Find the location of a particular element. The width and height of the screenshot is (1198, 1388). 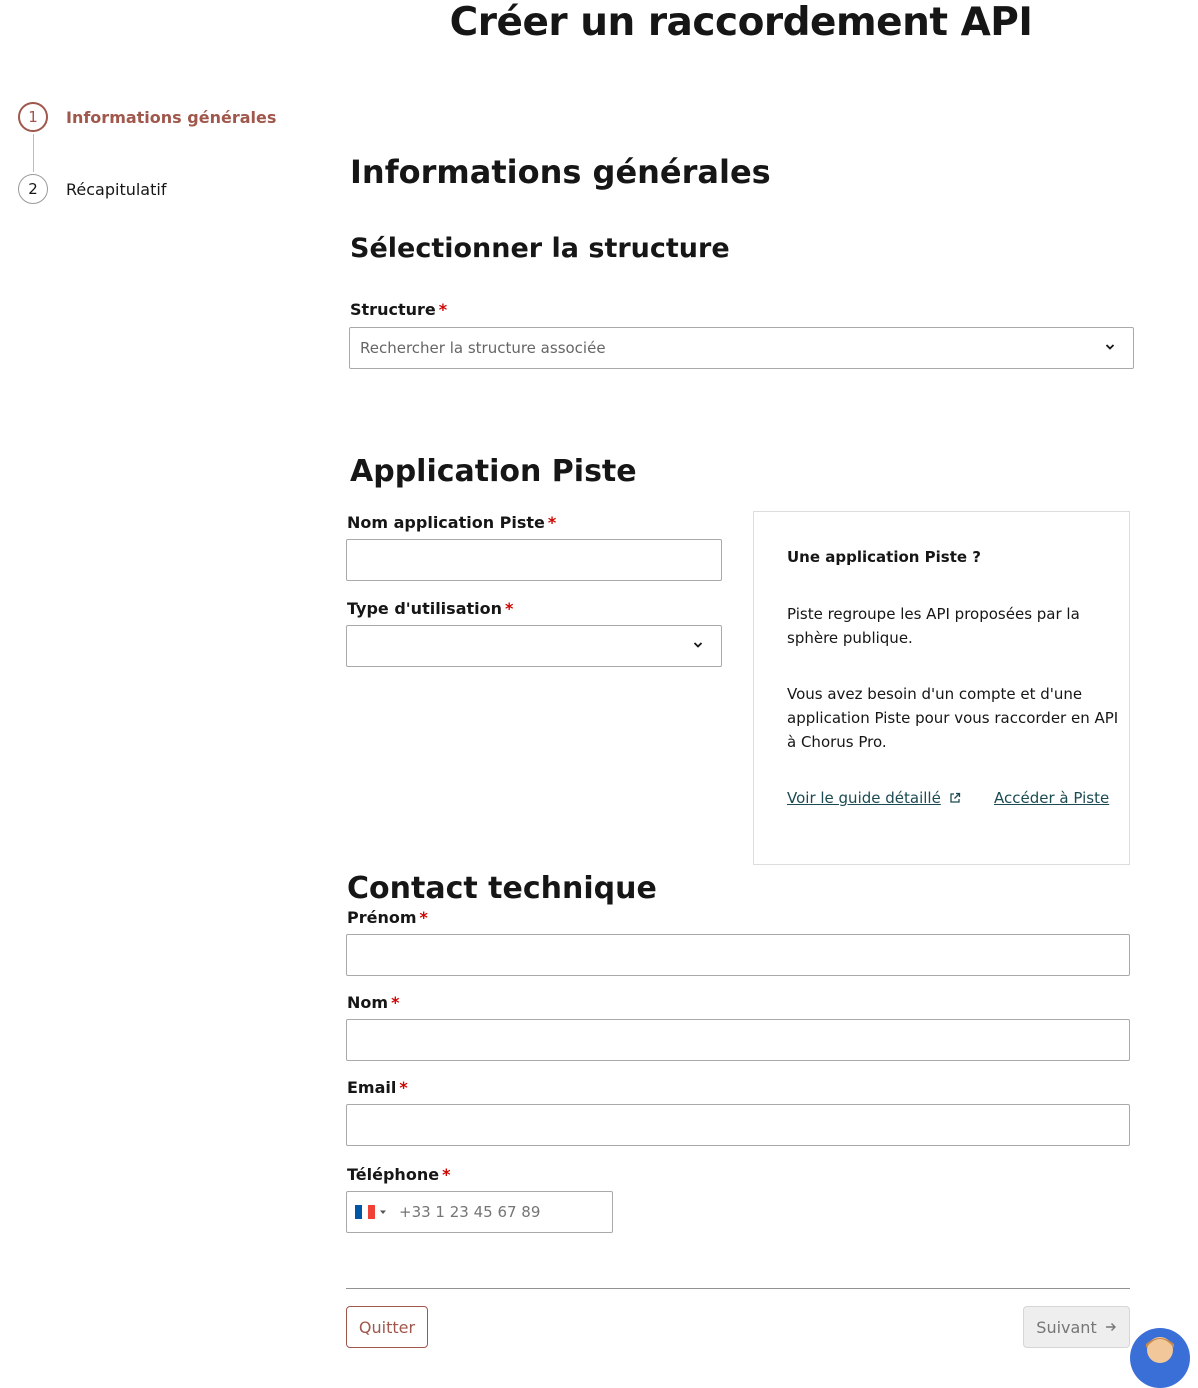

usage-type-label: Type d'utilisation * is located at coordinates (430, 608).